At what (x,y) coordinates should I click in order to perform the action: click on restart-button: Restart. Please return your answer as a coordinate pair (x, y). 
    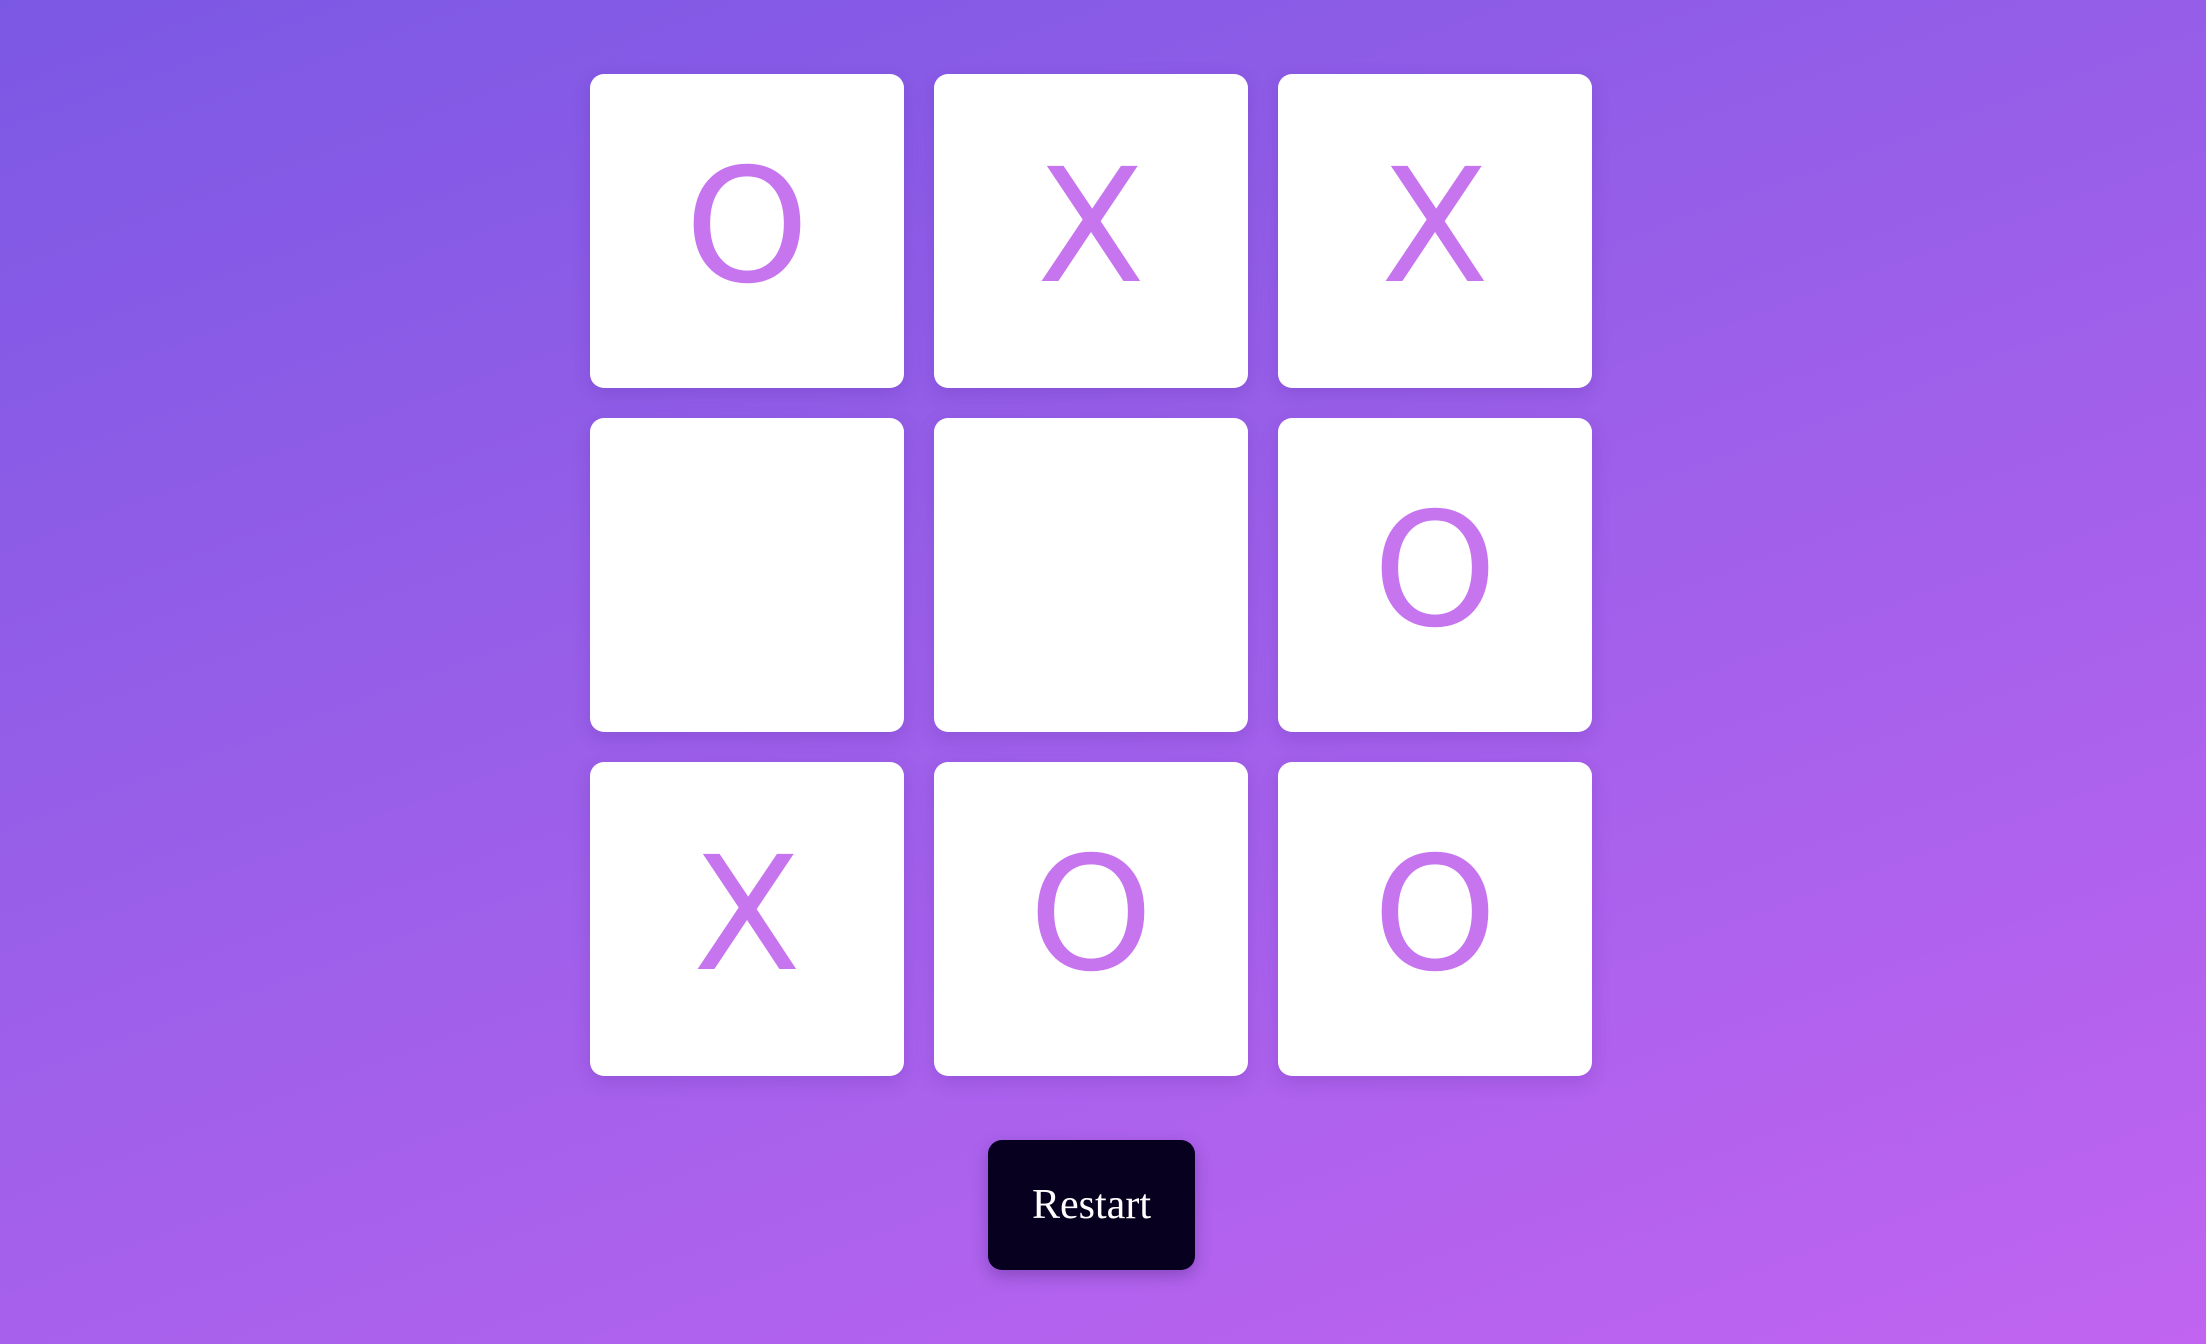
    Looking at the image, I should click on (1091, 1205).